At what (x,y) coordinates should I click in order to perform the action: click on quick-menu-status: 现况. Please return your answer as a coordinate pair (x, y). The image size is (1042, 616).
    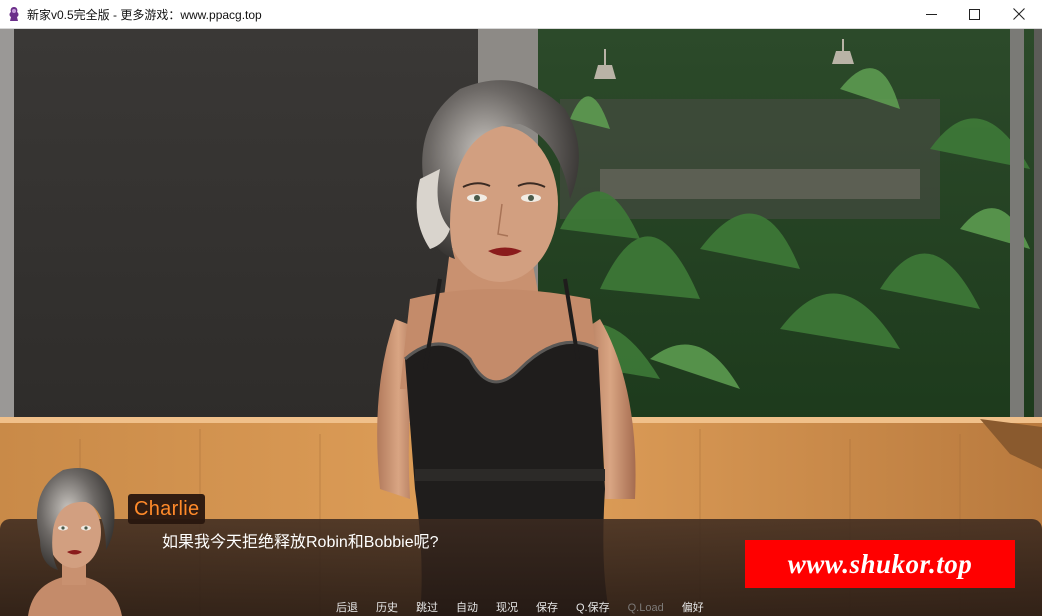
    Looking at the image, I should click on (507, 608).